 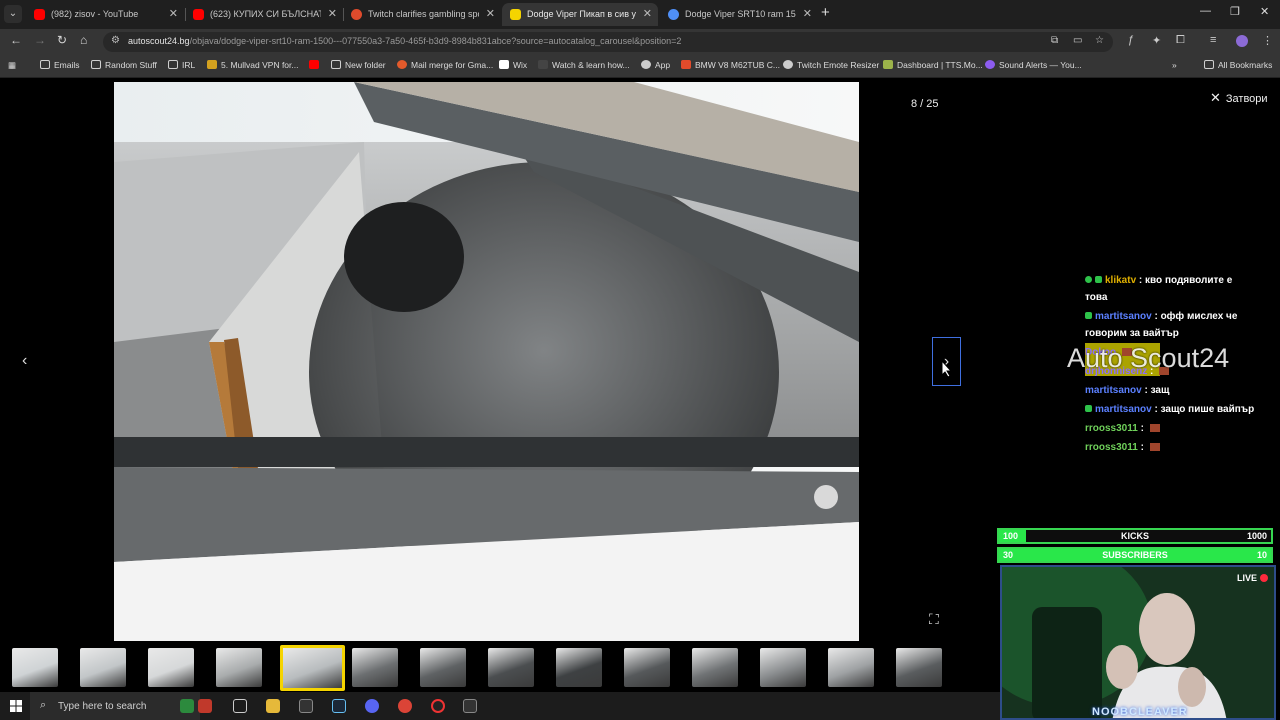 What do you see at coordinates (1264, 11) in the screenshot?
I see `close-window-icon: ✕` at bounding box center [1264, 11].